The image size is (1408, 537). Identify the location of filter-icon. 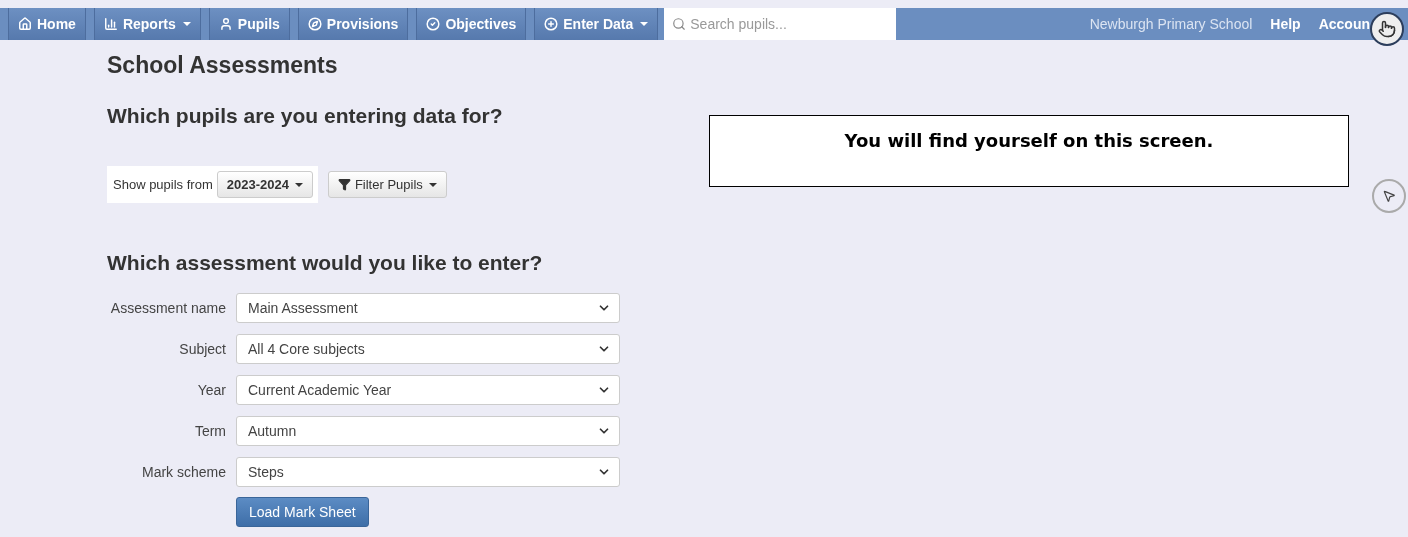
(344, 184).